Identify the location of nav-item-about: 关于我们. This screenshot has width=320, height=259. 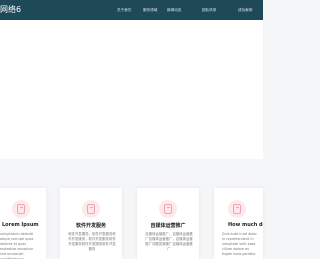
(124, 10).